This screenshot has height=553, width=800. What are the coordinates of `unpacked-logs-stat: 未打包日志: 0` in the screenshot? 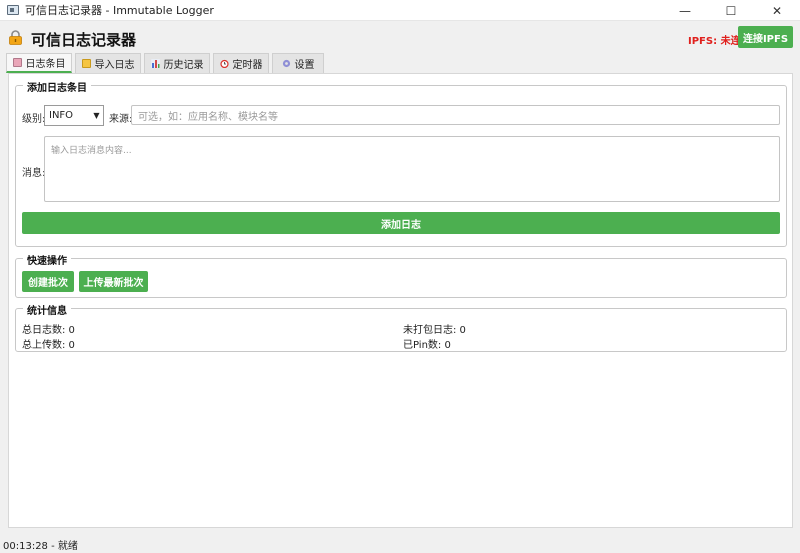 It's located at (434, 330).